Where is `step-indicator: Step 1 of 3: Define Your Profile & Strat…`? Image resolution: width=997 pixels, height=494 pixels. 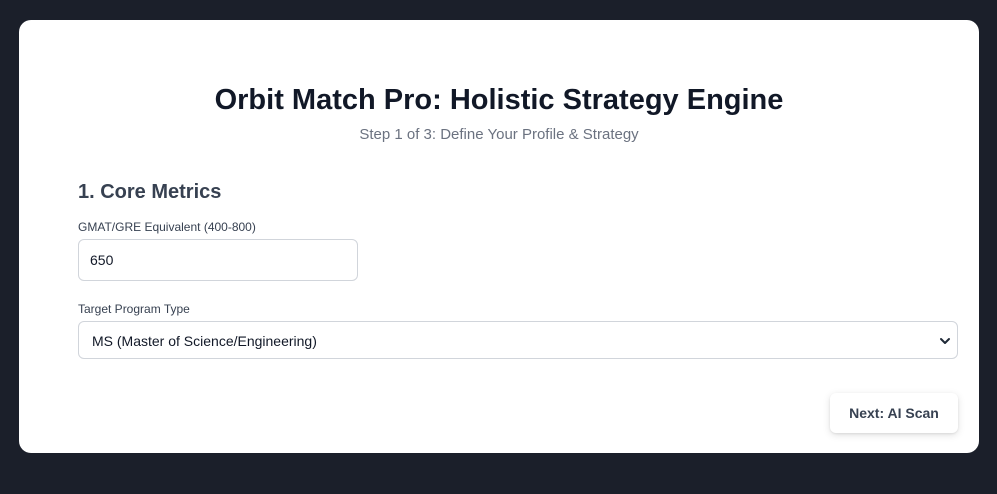 step-indicator: Step 1 of 3: Define Your Profile & Strat… is located at coordinates (499, 134).